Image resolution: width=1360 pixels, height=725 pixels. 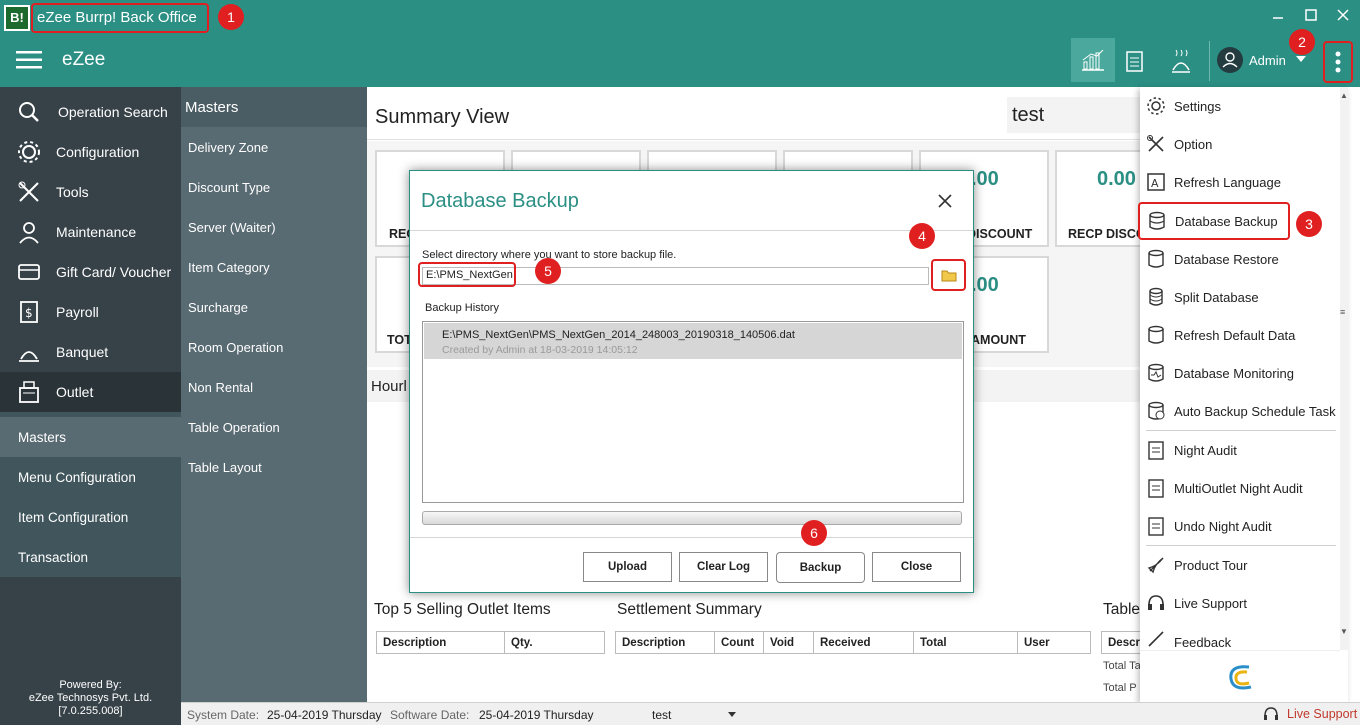 What do you see at coordinates (90, 312) in the screenshot?
I see `sidebar-item-payroll: $ Payroll` at bounding box center [90, 312].